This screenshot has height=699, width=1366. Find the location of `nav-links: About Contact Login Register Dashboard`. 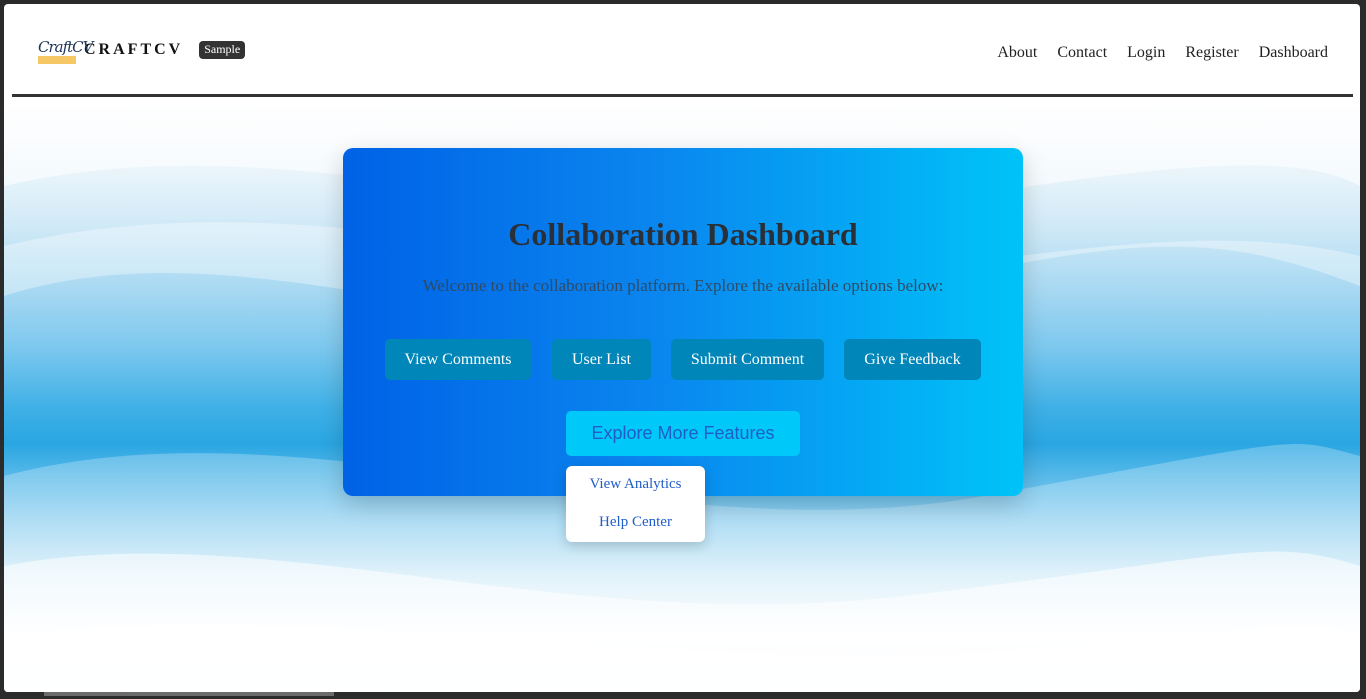

nav-links: About Contact Login Register Dashboard is located at coordinates (1152, 53).